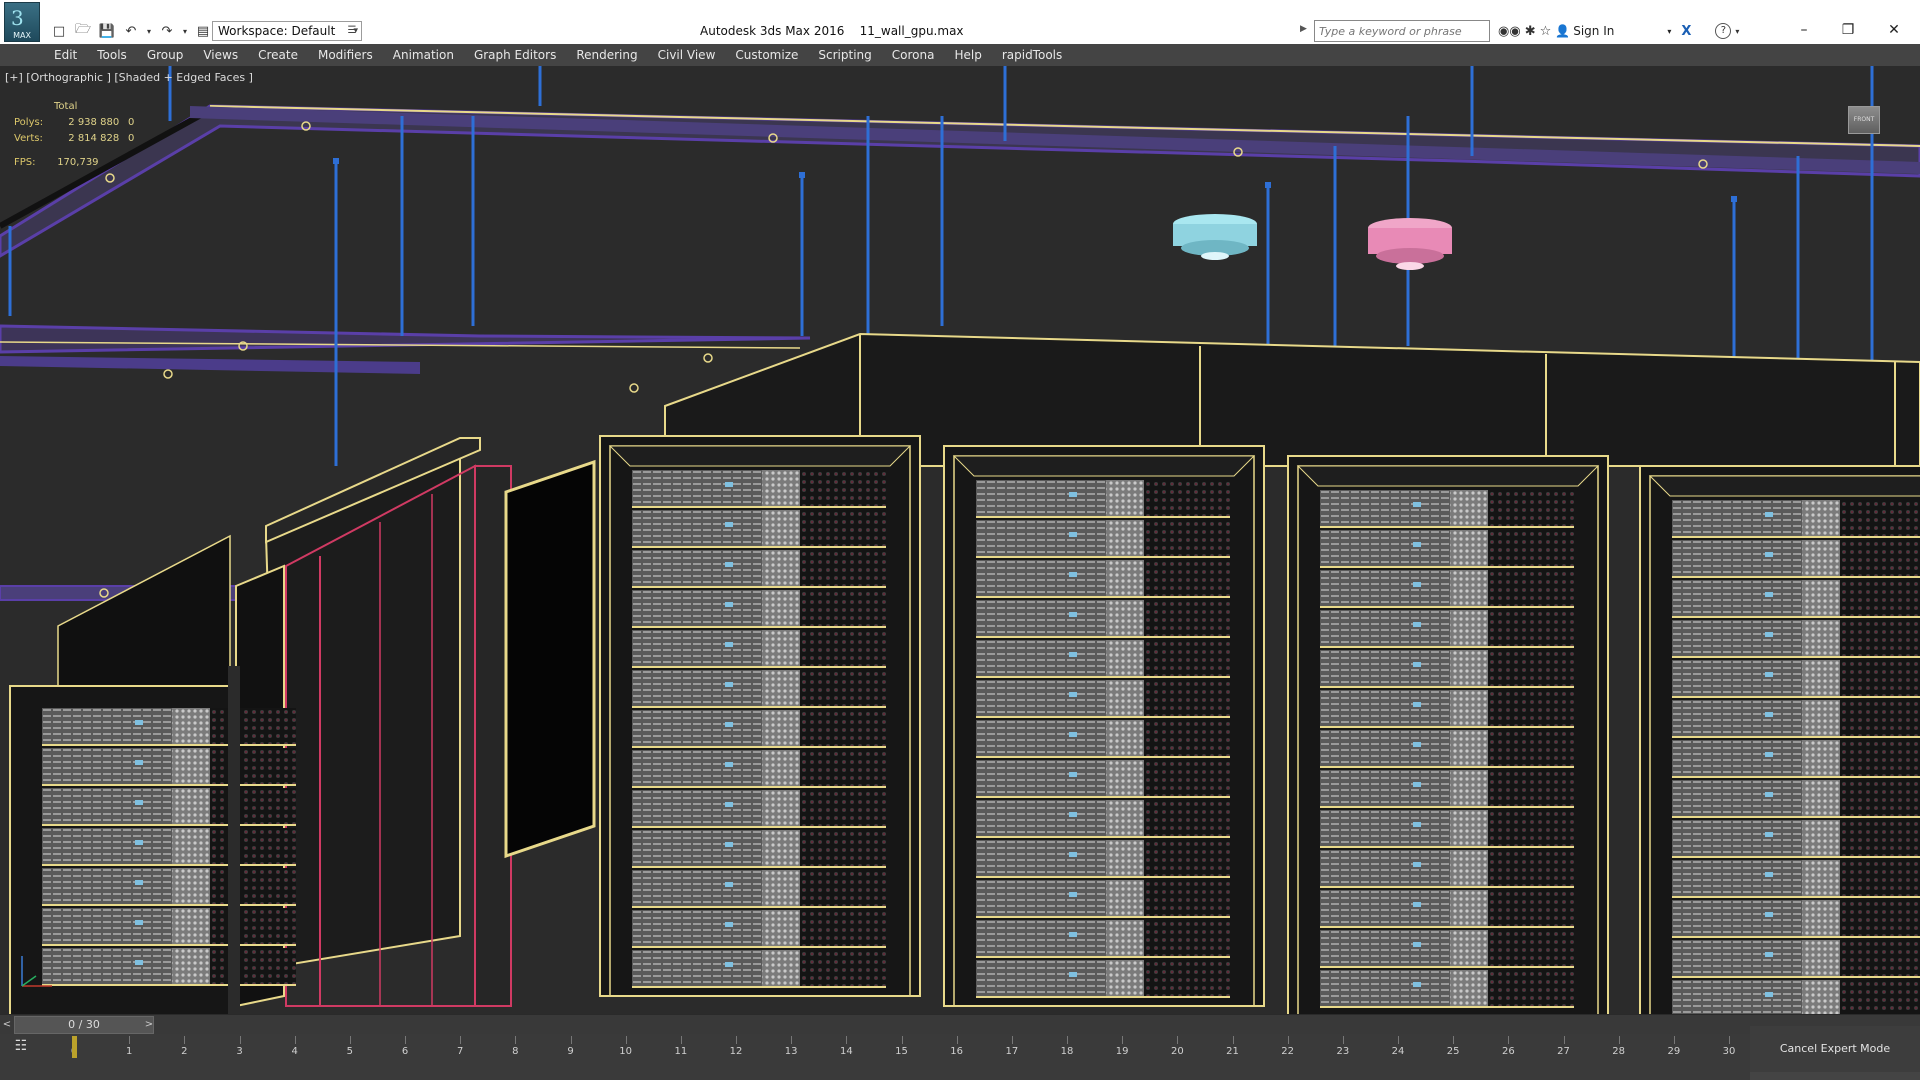 This screenshot has height=1080, width=1920. I want to click on project-folder-icon: ▤, so click(203, 31).